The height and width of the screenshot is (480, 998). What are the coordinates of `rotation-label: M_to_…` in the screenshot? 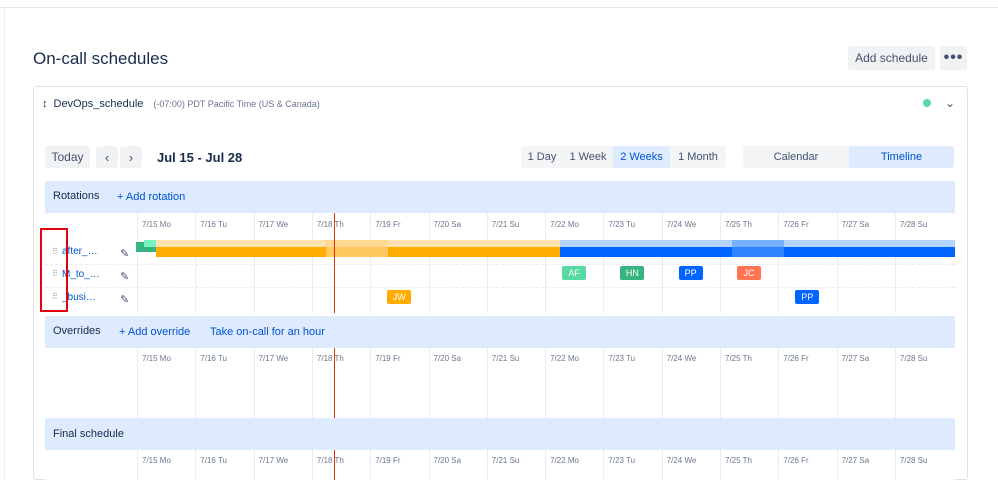 It's located at (84, 274).